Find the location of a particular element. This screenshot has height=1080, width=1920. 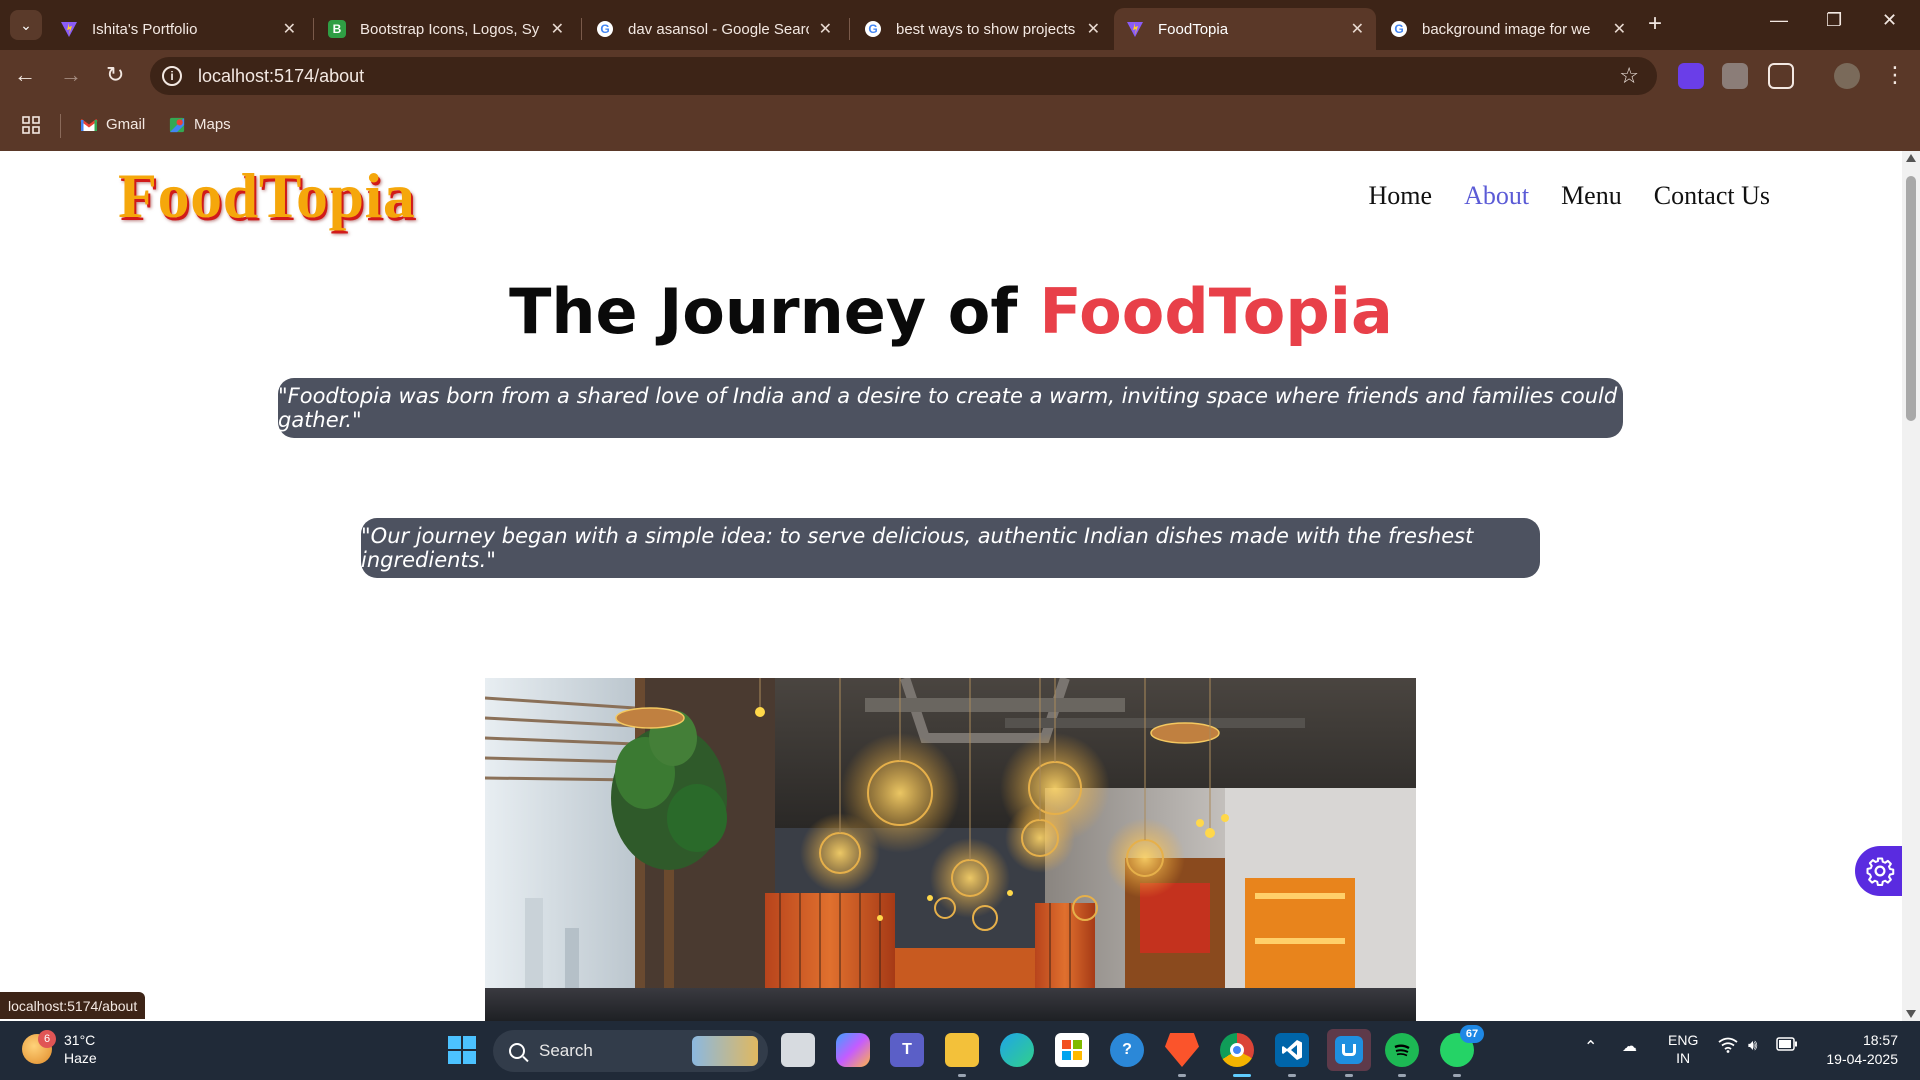

bookmark-star-icon: ☆ is located at coordinates (1629, 76).